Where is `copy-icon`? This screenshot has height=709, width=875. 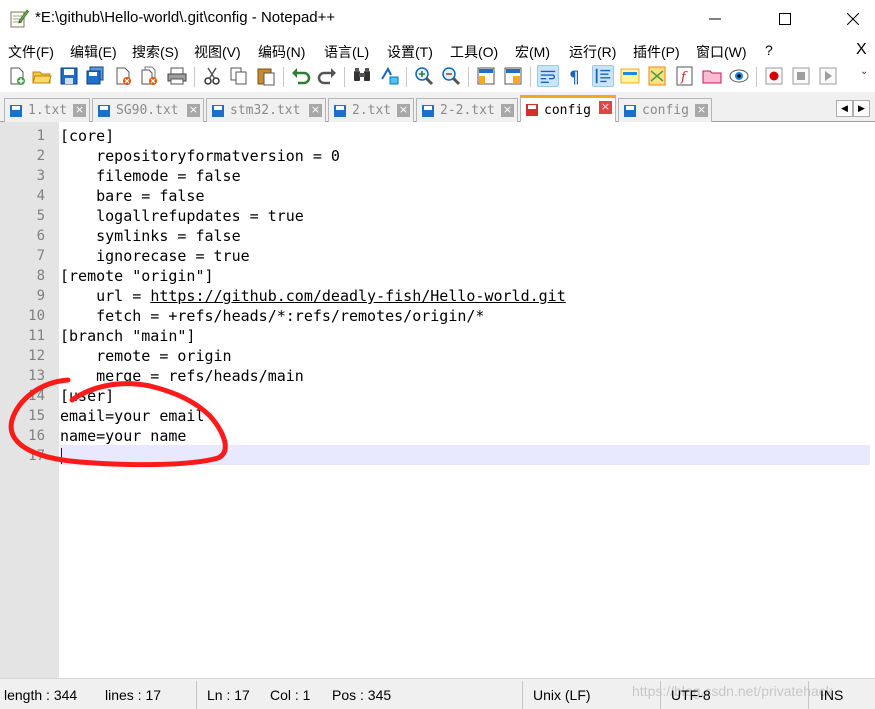
copy-icon is located at coordinates (239, 76).